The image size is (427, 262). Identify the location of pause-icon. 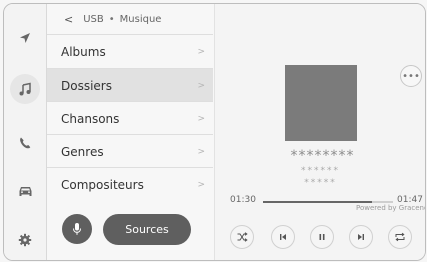
(322, 237).